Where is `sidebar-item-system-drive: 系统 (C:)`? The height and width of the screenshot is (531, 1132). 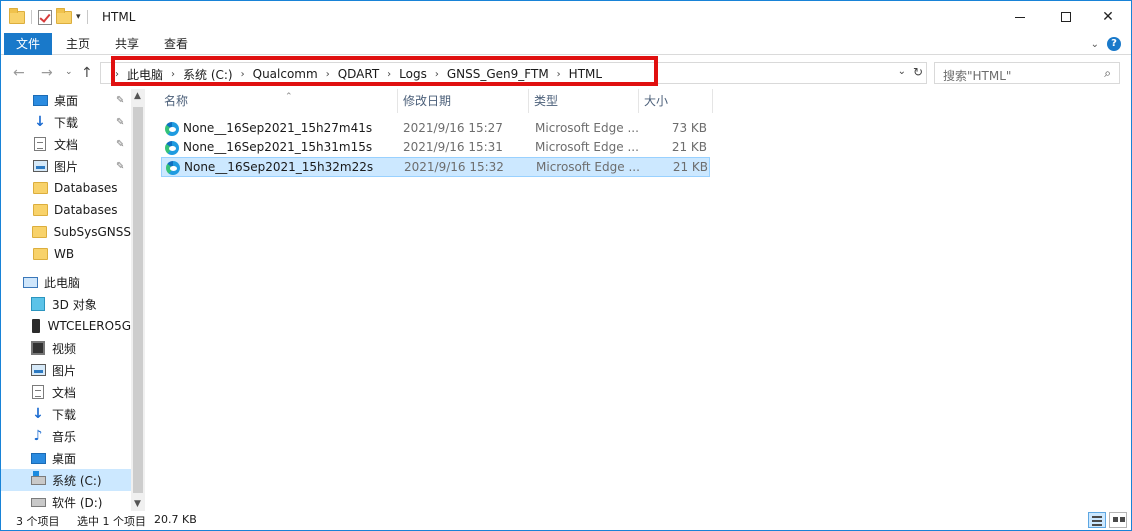
sidebar-item-system-drive: 系统 (C:) is located at coordinates (66, 480).